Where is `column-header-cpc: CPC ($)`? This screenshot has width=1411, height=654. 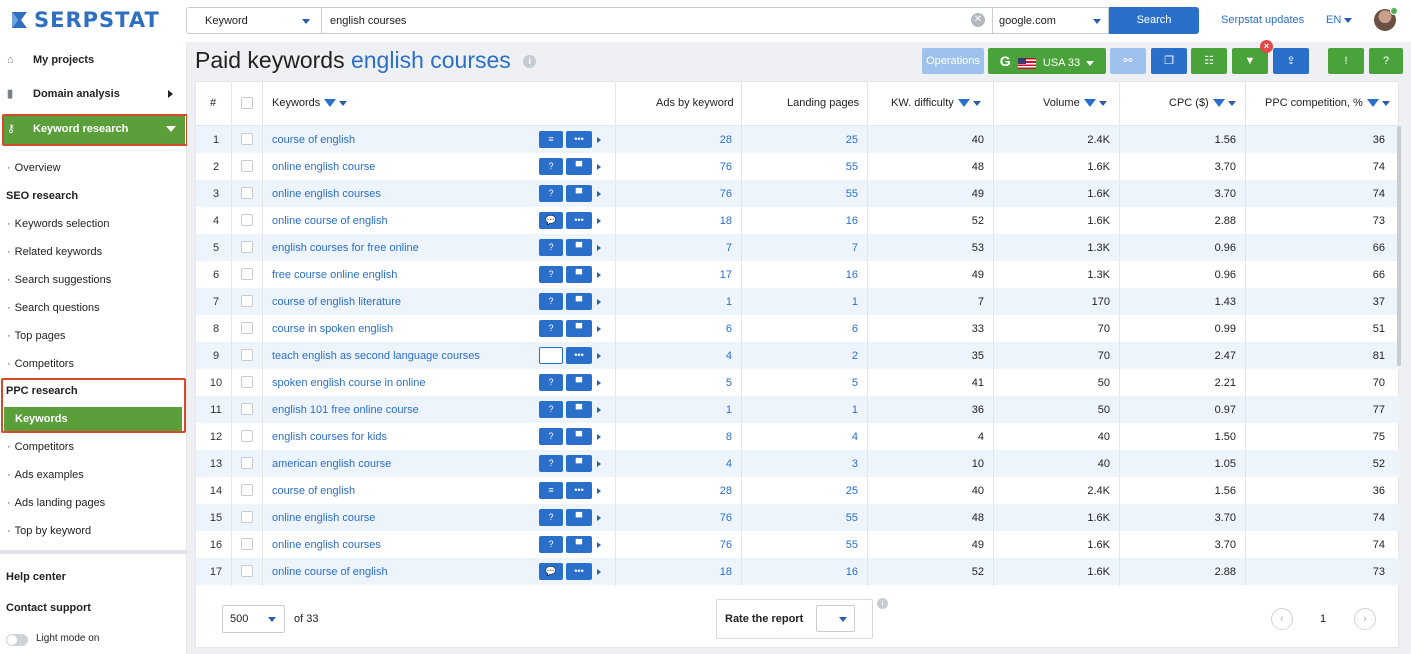 column-header-cpc: CPC ($) is located at coordinates (1202, 103).